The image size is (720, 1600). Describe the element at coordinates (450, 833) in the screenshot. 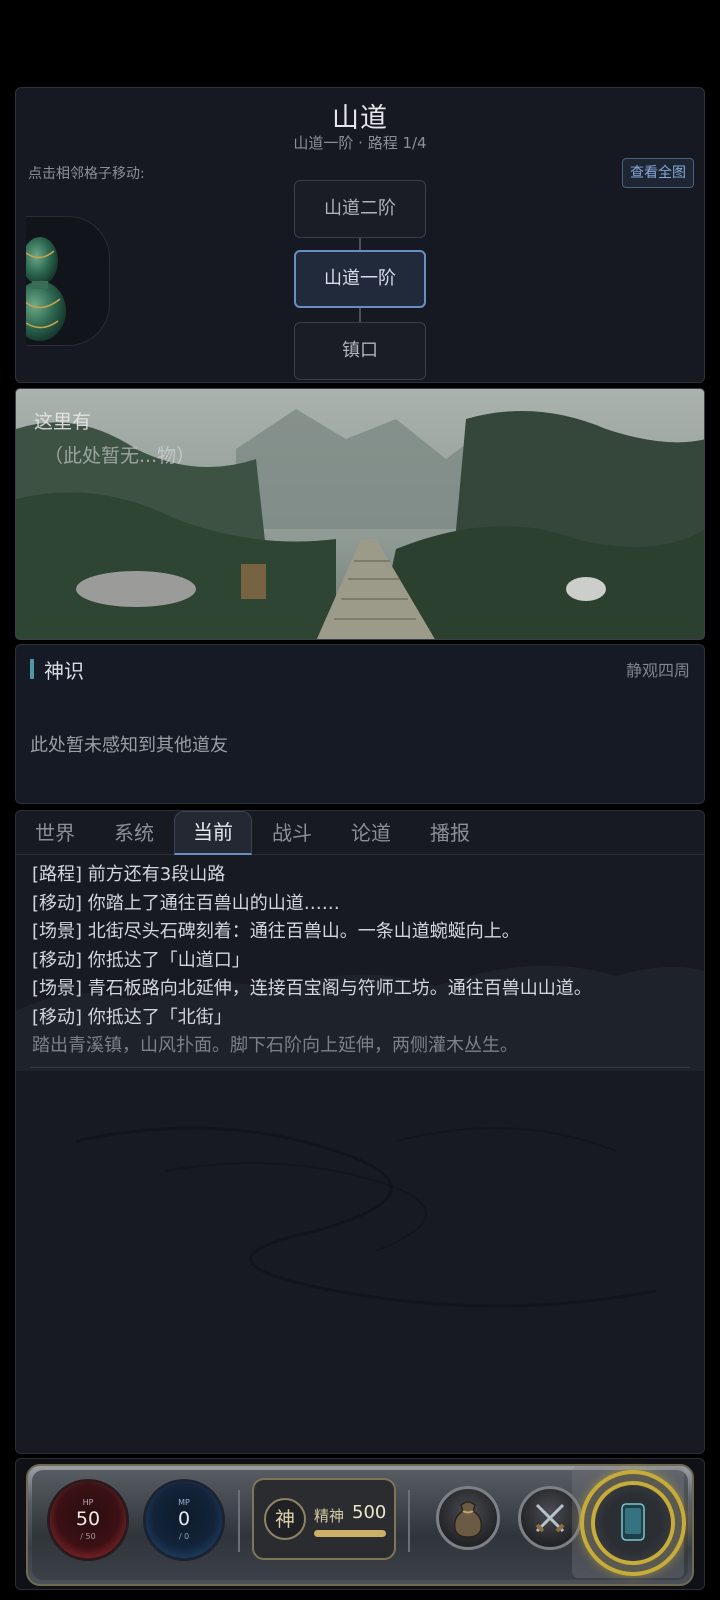

I see `tab-broadcast: 播报` at that location.